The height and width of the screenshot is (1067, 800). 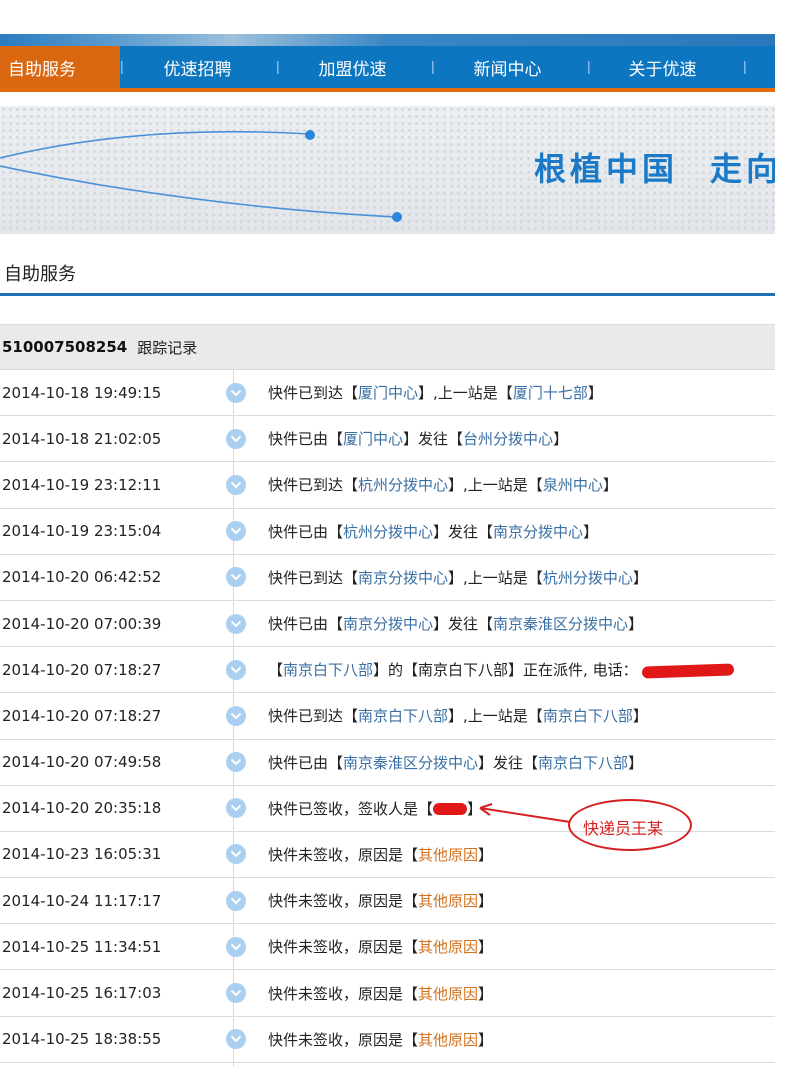 I want to click on row-message: 快件已到达【南京白下八部】,上一站是【南京白下八部】, so click(x=458, y=715).